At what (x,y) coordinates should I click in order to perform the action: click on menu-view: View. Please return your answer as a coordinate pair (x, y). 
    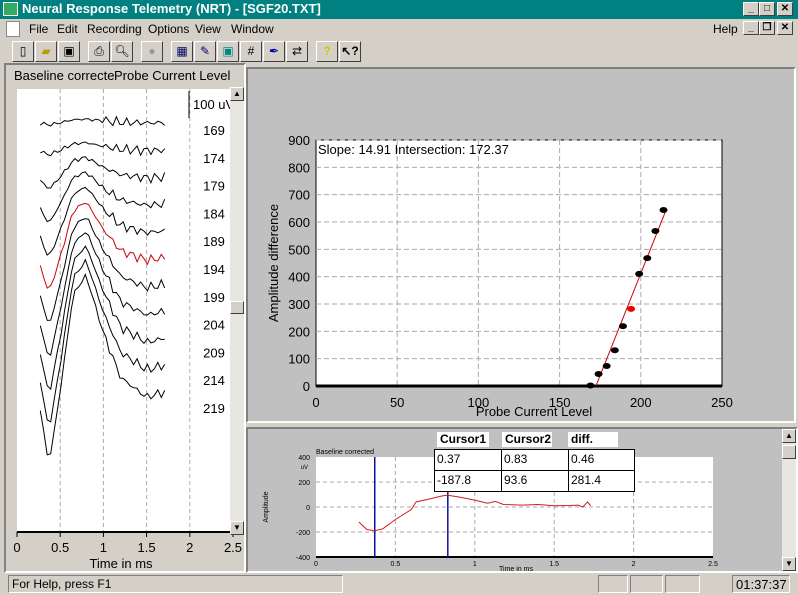
    Looking at the image, I should click on (208, 29).